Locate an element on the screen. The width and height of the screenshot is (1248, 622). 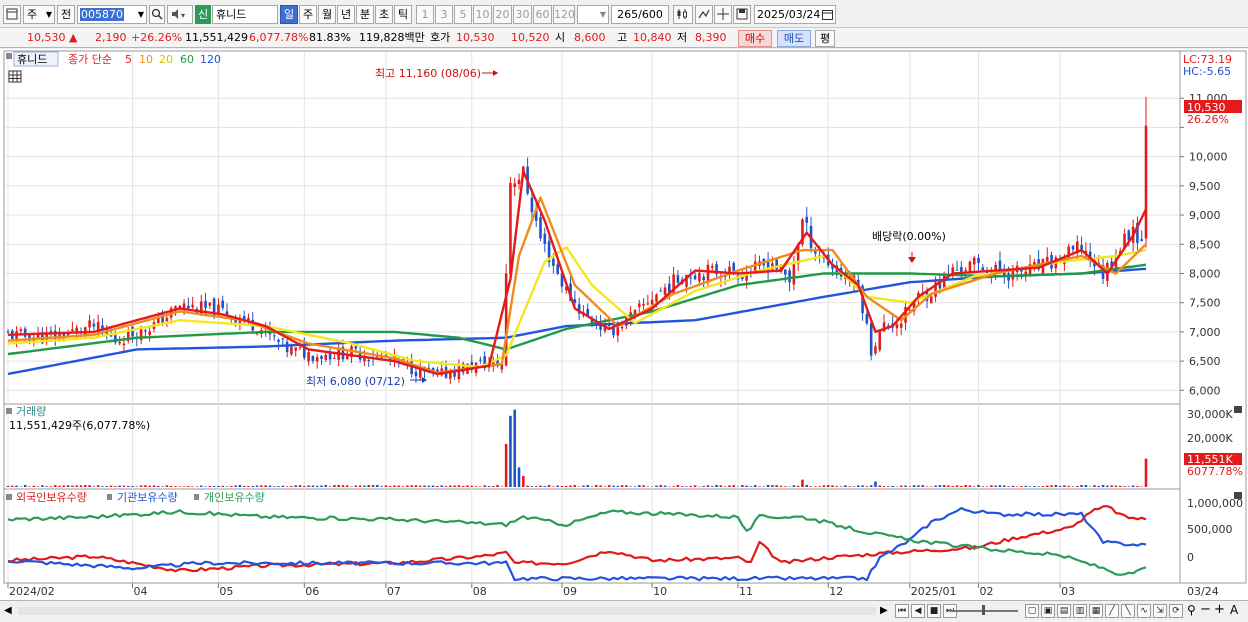
crosshair-icon is located at coordinates (723, 14).